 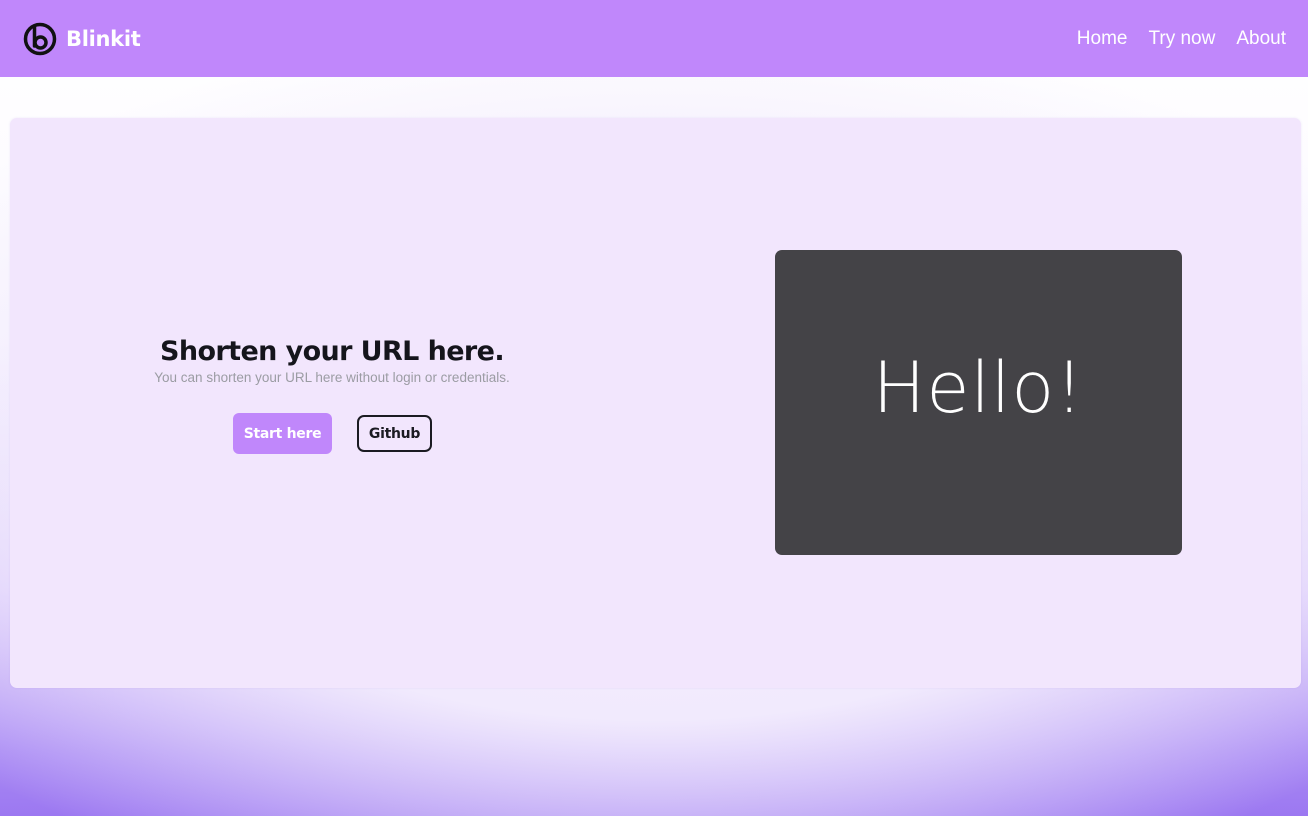 I want to click on nav-about-link: About, so click(x=1261, y=39).